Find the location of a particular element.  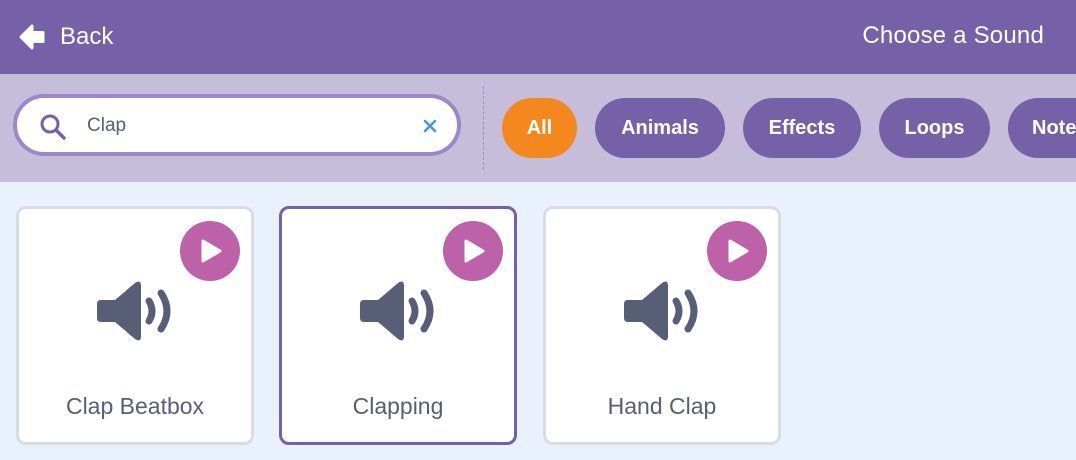

sound-card-clapping: Clapping is located at coordinates (398, 325).